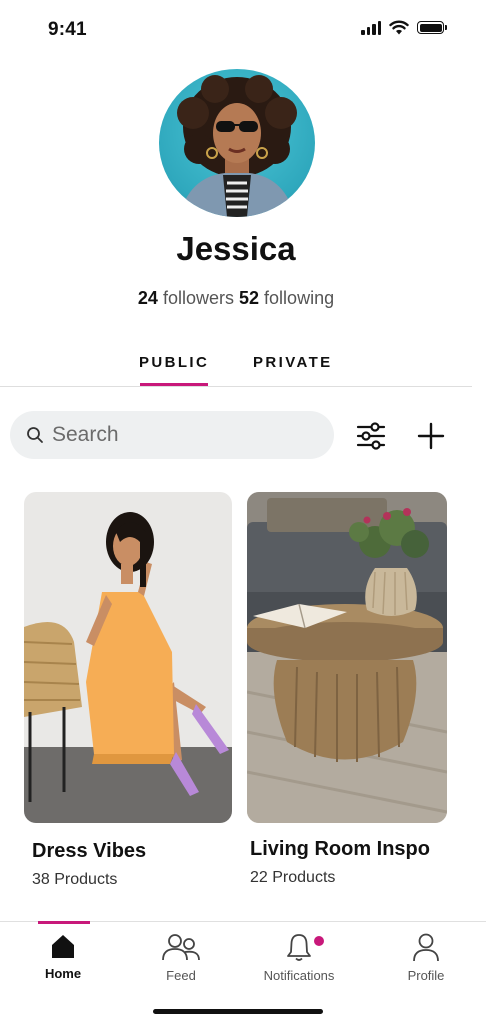  What do you see at coordinates (182, 435) in the screenshot?
I see `search-input` at bounding box center [182, 435].